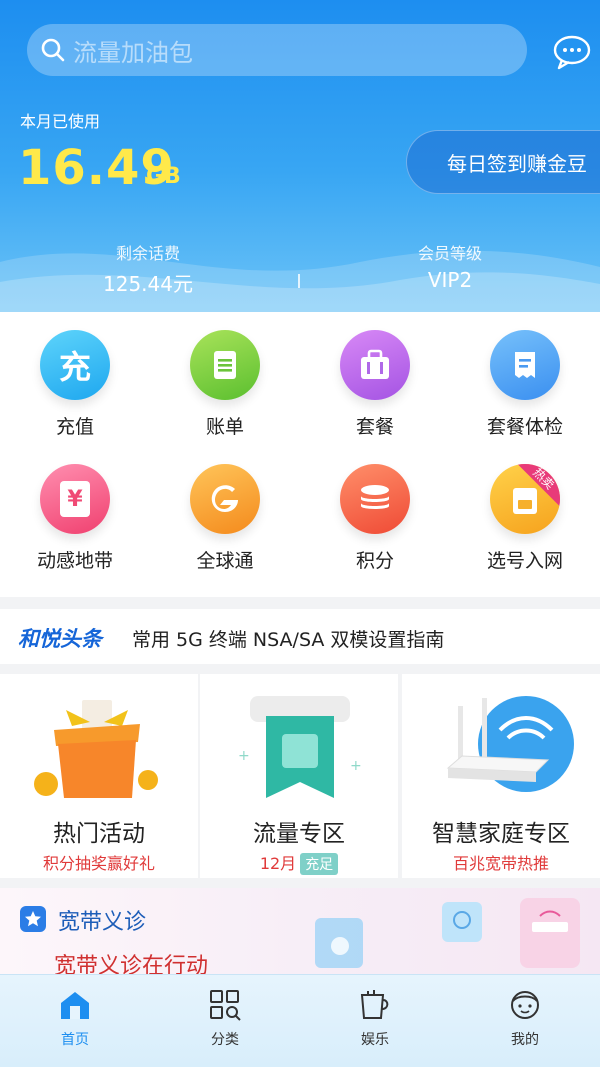 The image size is (600, 1067). I want to click on balance-label: 剩余话费, so click(147, 253).